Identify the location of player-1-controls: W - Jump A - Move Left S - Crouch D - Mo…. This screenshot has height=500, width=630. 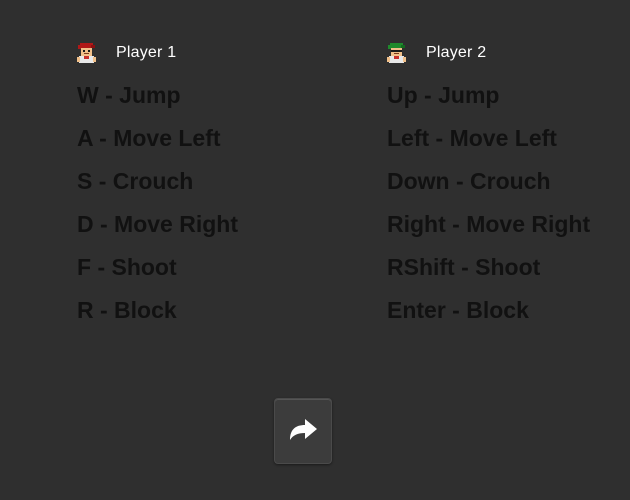
(157, 203).